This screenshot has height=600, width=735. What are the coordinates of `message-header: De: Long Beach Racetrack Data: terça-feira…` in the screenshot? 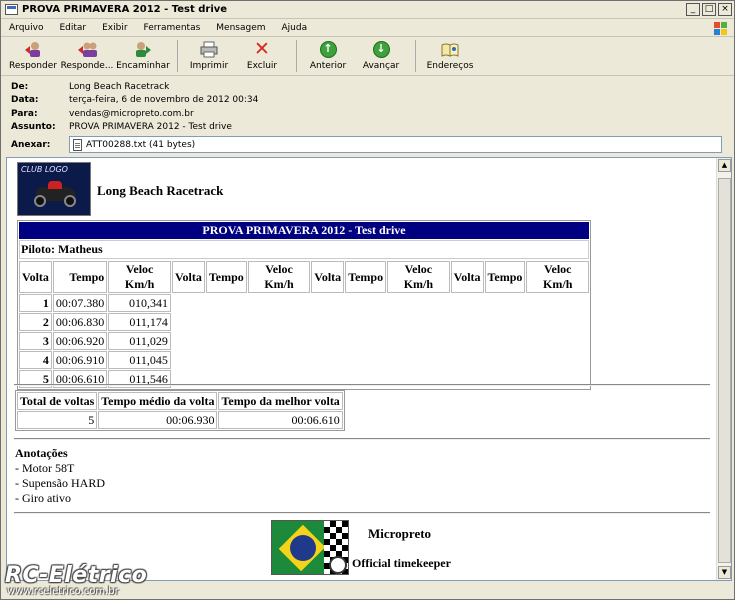 It's located at (368, 116).